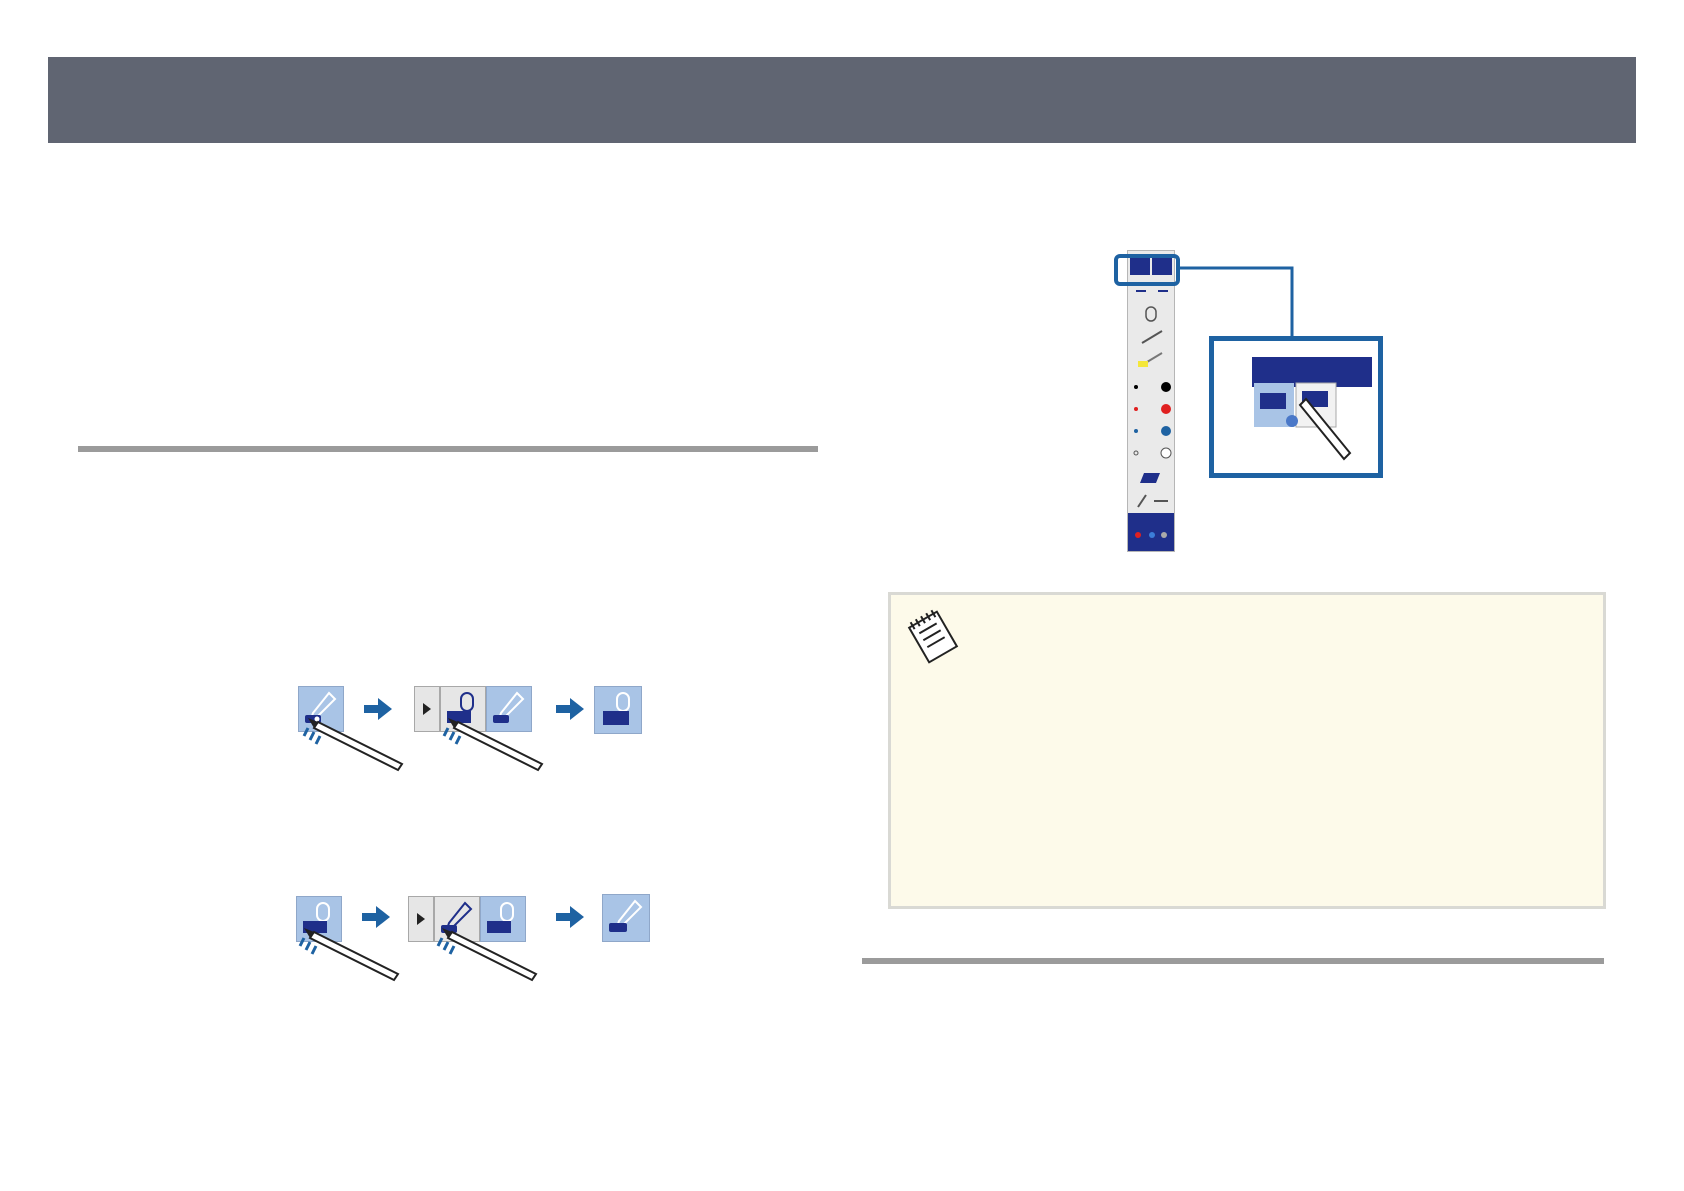 The width and height of the screenshot is (1684, 1191). What do you see at coordinates (618, 710) in the screenshot?
I see `mouse-mode-icon` at bounding box center [618, 710].